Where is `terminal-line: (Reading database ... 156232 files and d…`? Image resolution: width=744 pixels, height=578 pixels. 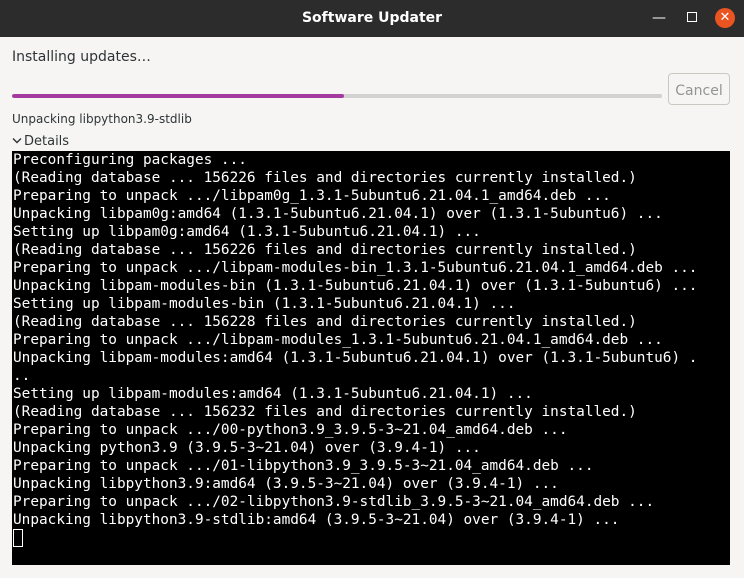
terminal-line: (Reading database ... 156232 files and d… is located at coordinates (325, 412).